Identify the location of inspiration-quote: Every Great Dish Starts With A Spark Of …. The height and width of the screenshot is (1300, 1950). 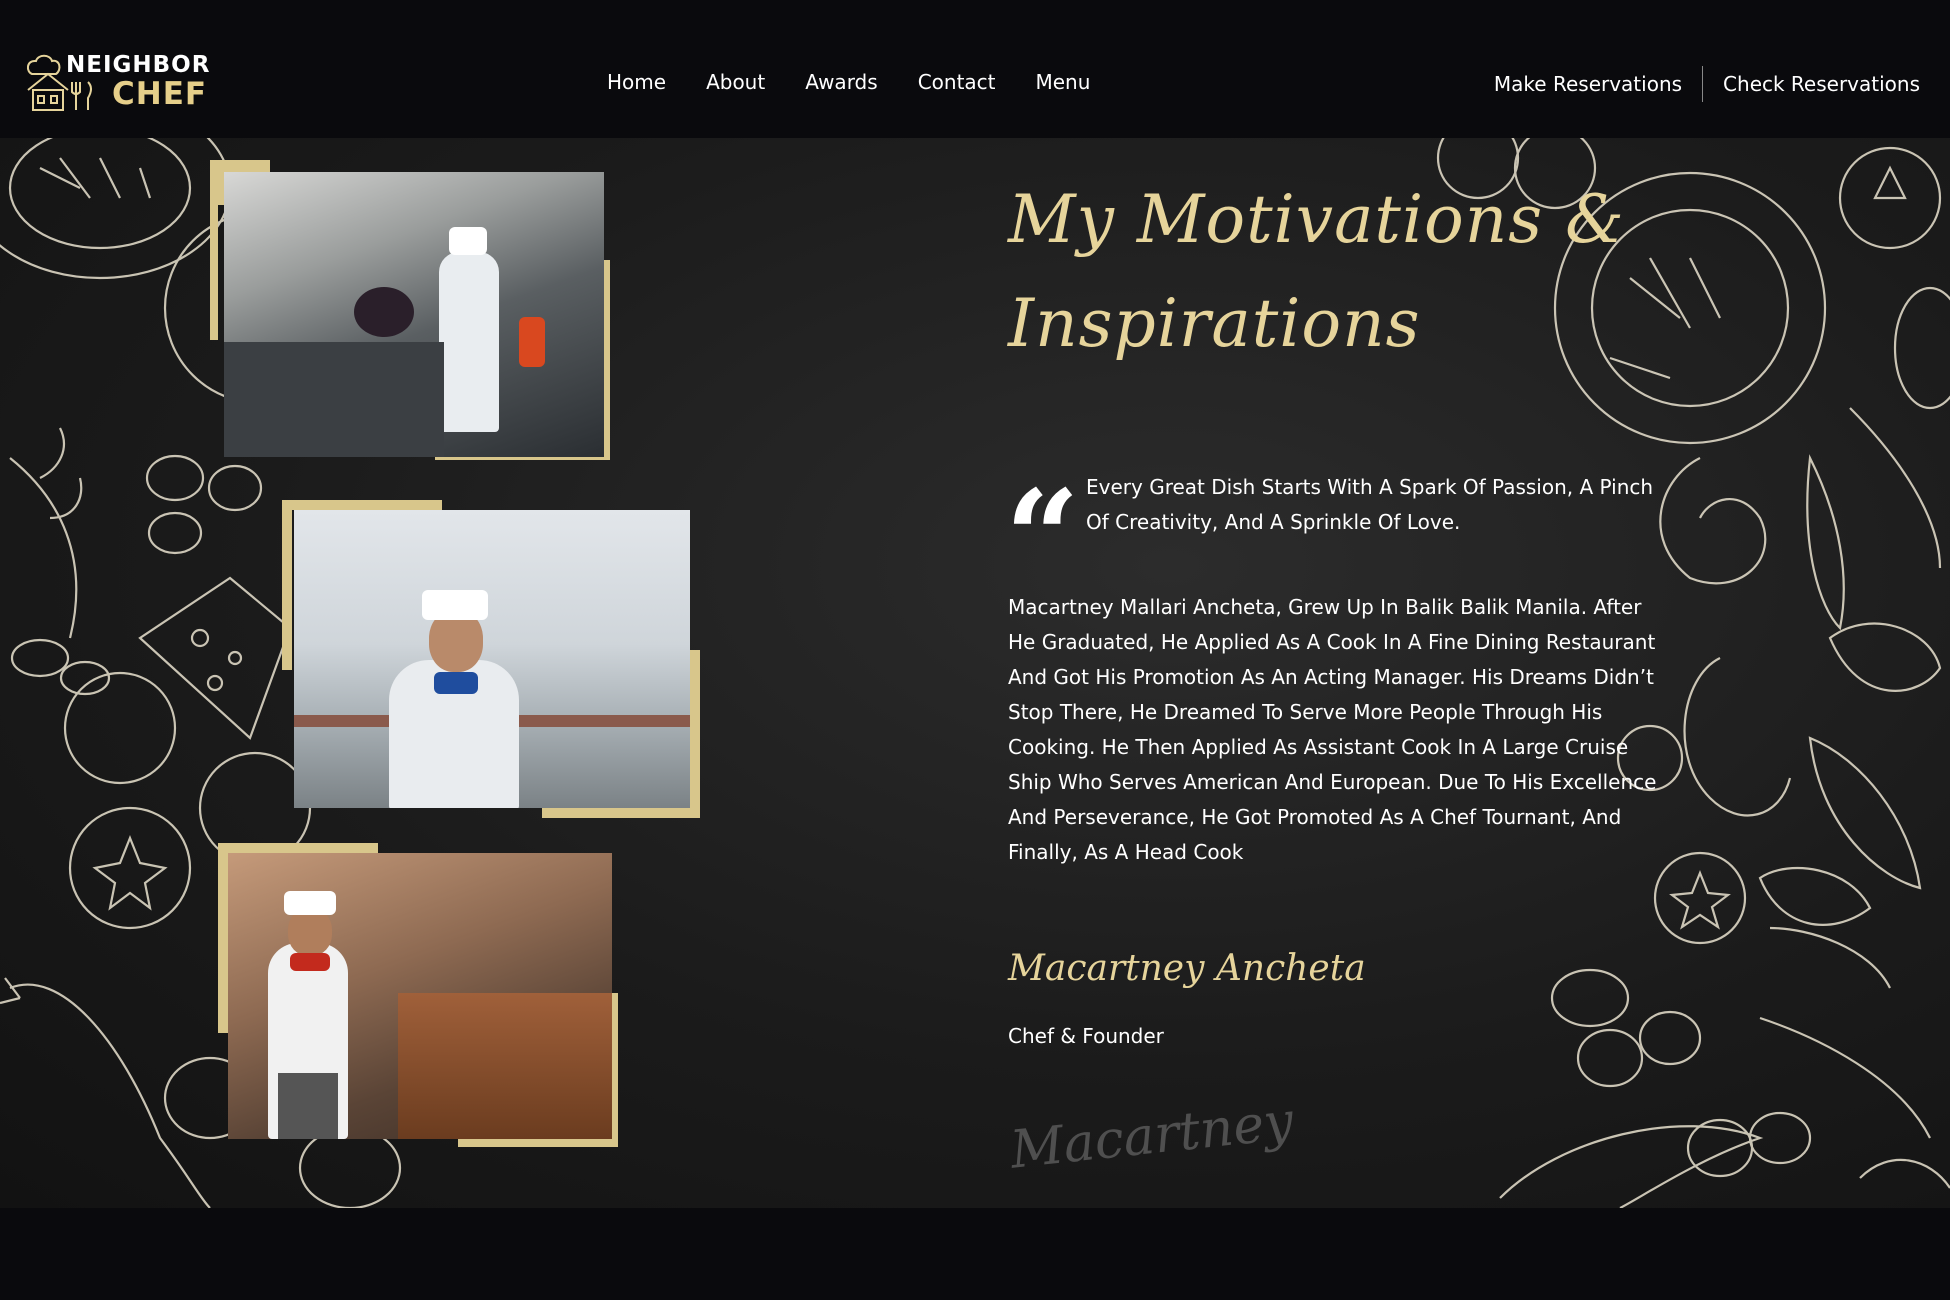
(1370, 504).